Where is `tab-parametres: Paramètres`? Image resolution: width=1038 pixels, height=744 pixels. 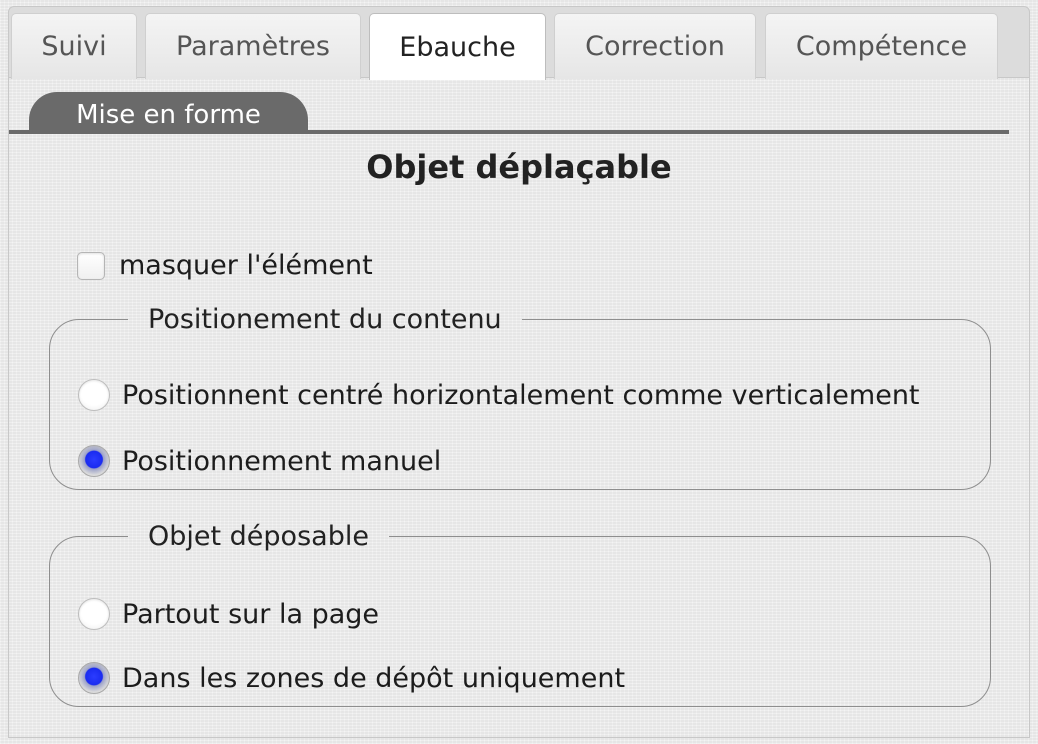 tab-parametres: Paramètres is located at coordinates (253, 46).